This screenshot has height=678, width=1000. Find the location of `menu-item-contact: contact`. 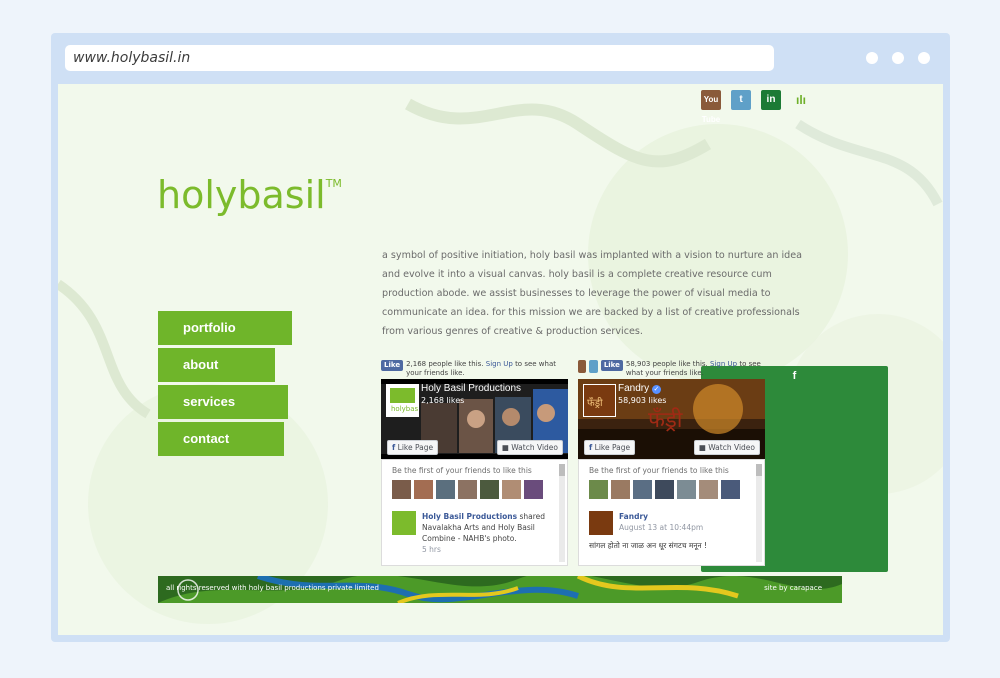

menu-item-contact: contact is located at coordinates (221, 439).